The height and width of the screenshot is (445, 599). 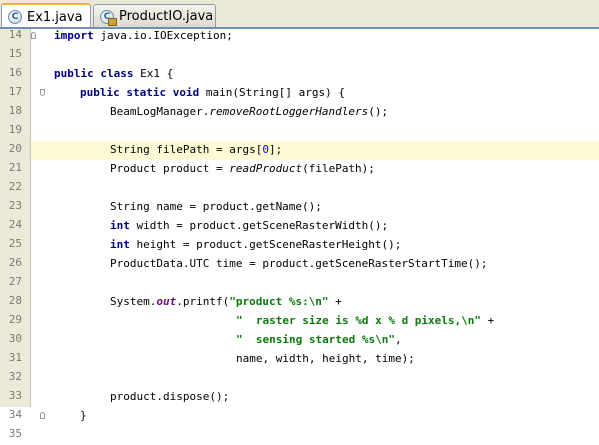 I want to click on code-line: 30 " sensing started %s\n",, so click(x=299, y=340).